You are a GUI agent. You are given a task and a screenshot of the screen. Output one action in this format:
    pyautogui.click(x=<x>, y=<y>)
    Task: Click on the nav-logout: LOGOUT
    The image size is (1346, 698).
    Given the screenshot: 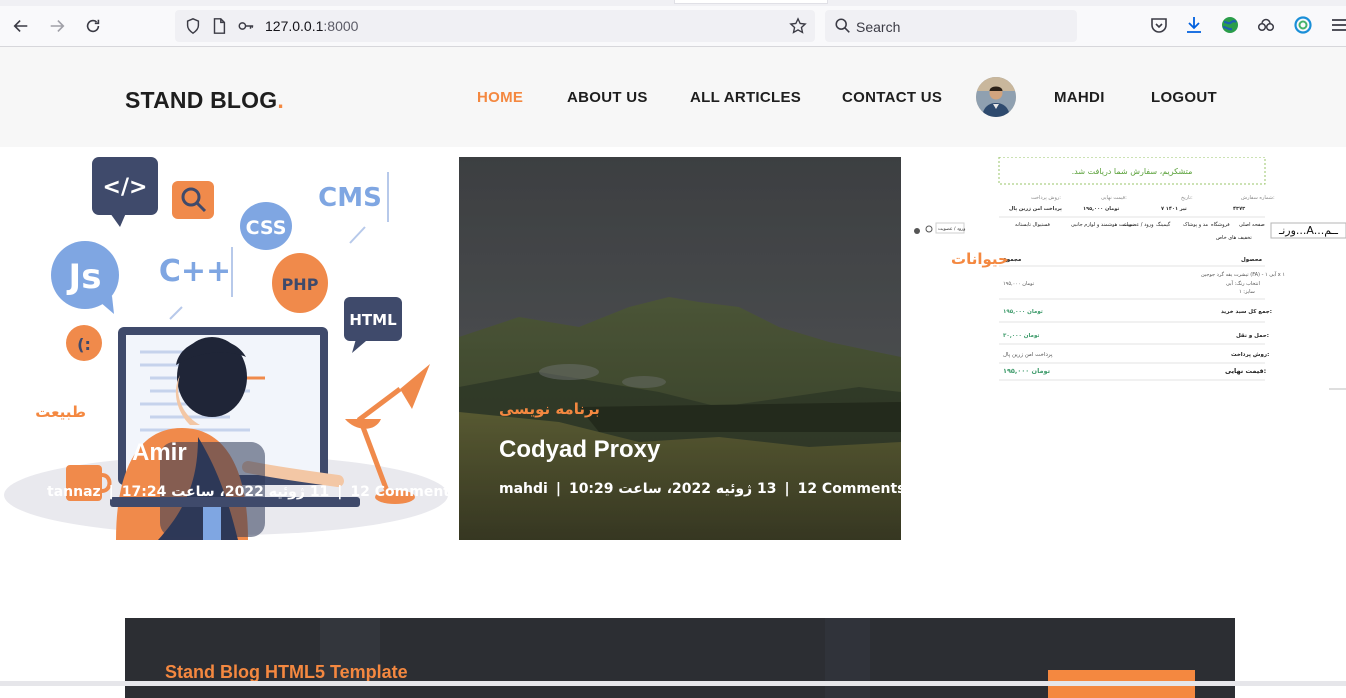 What is the action you would take?
    pyautogui.click(x=1184, y=97)
    